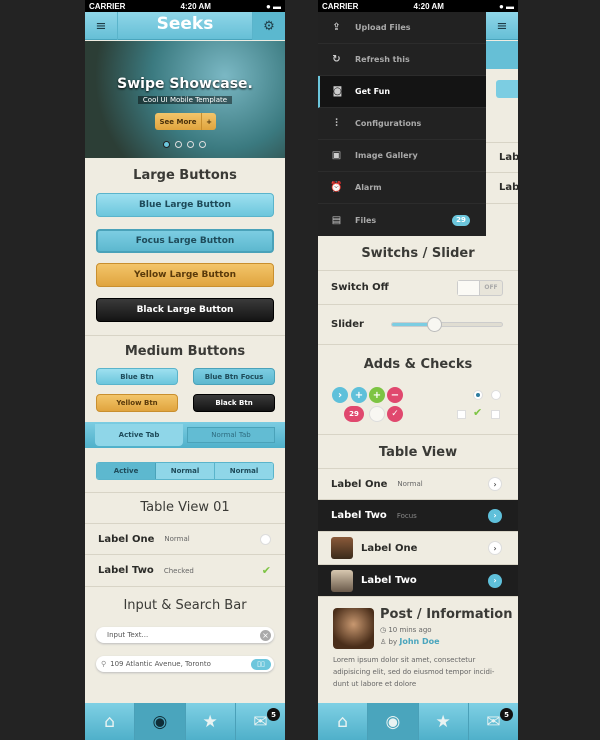  What do you see at coordinates (185, 275) in the screenshot?
I see `yellow-large-button: Yellow Large Button` at bounding box center [185, 275].